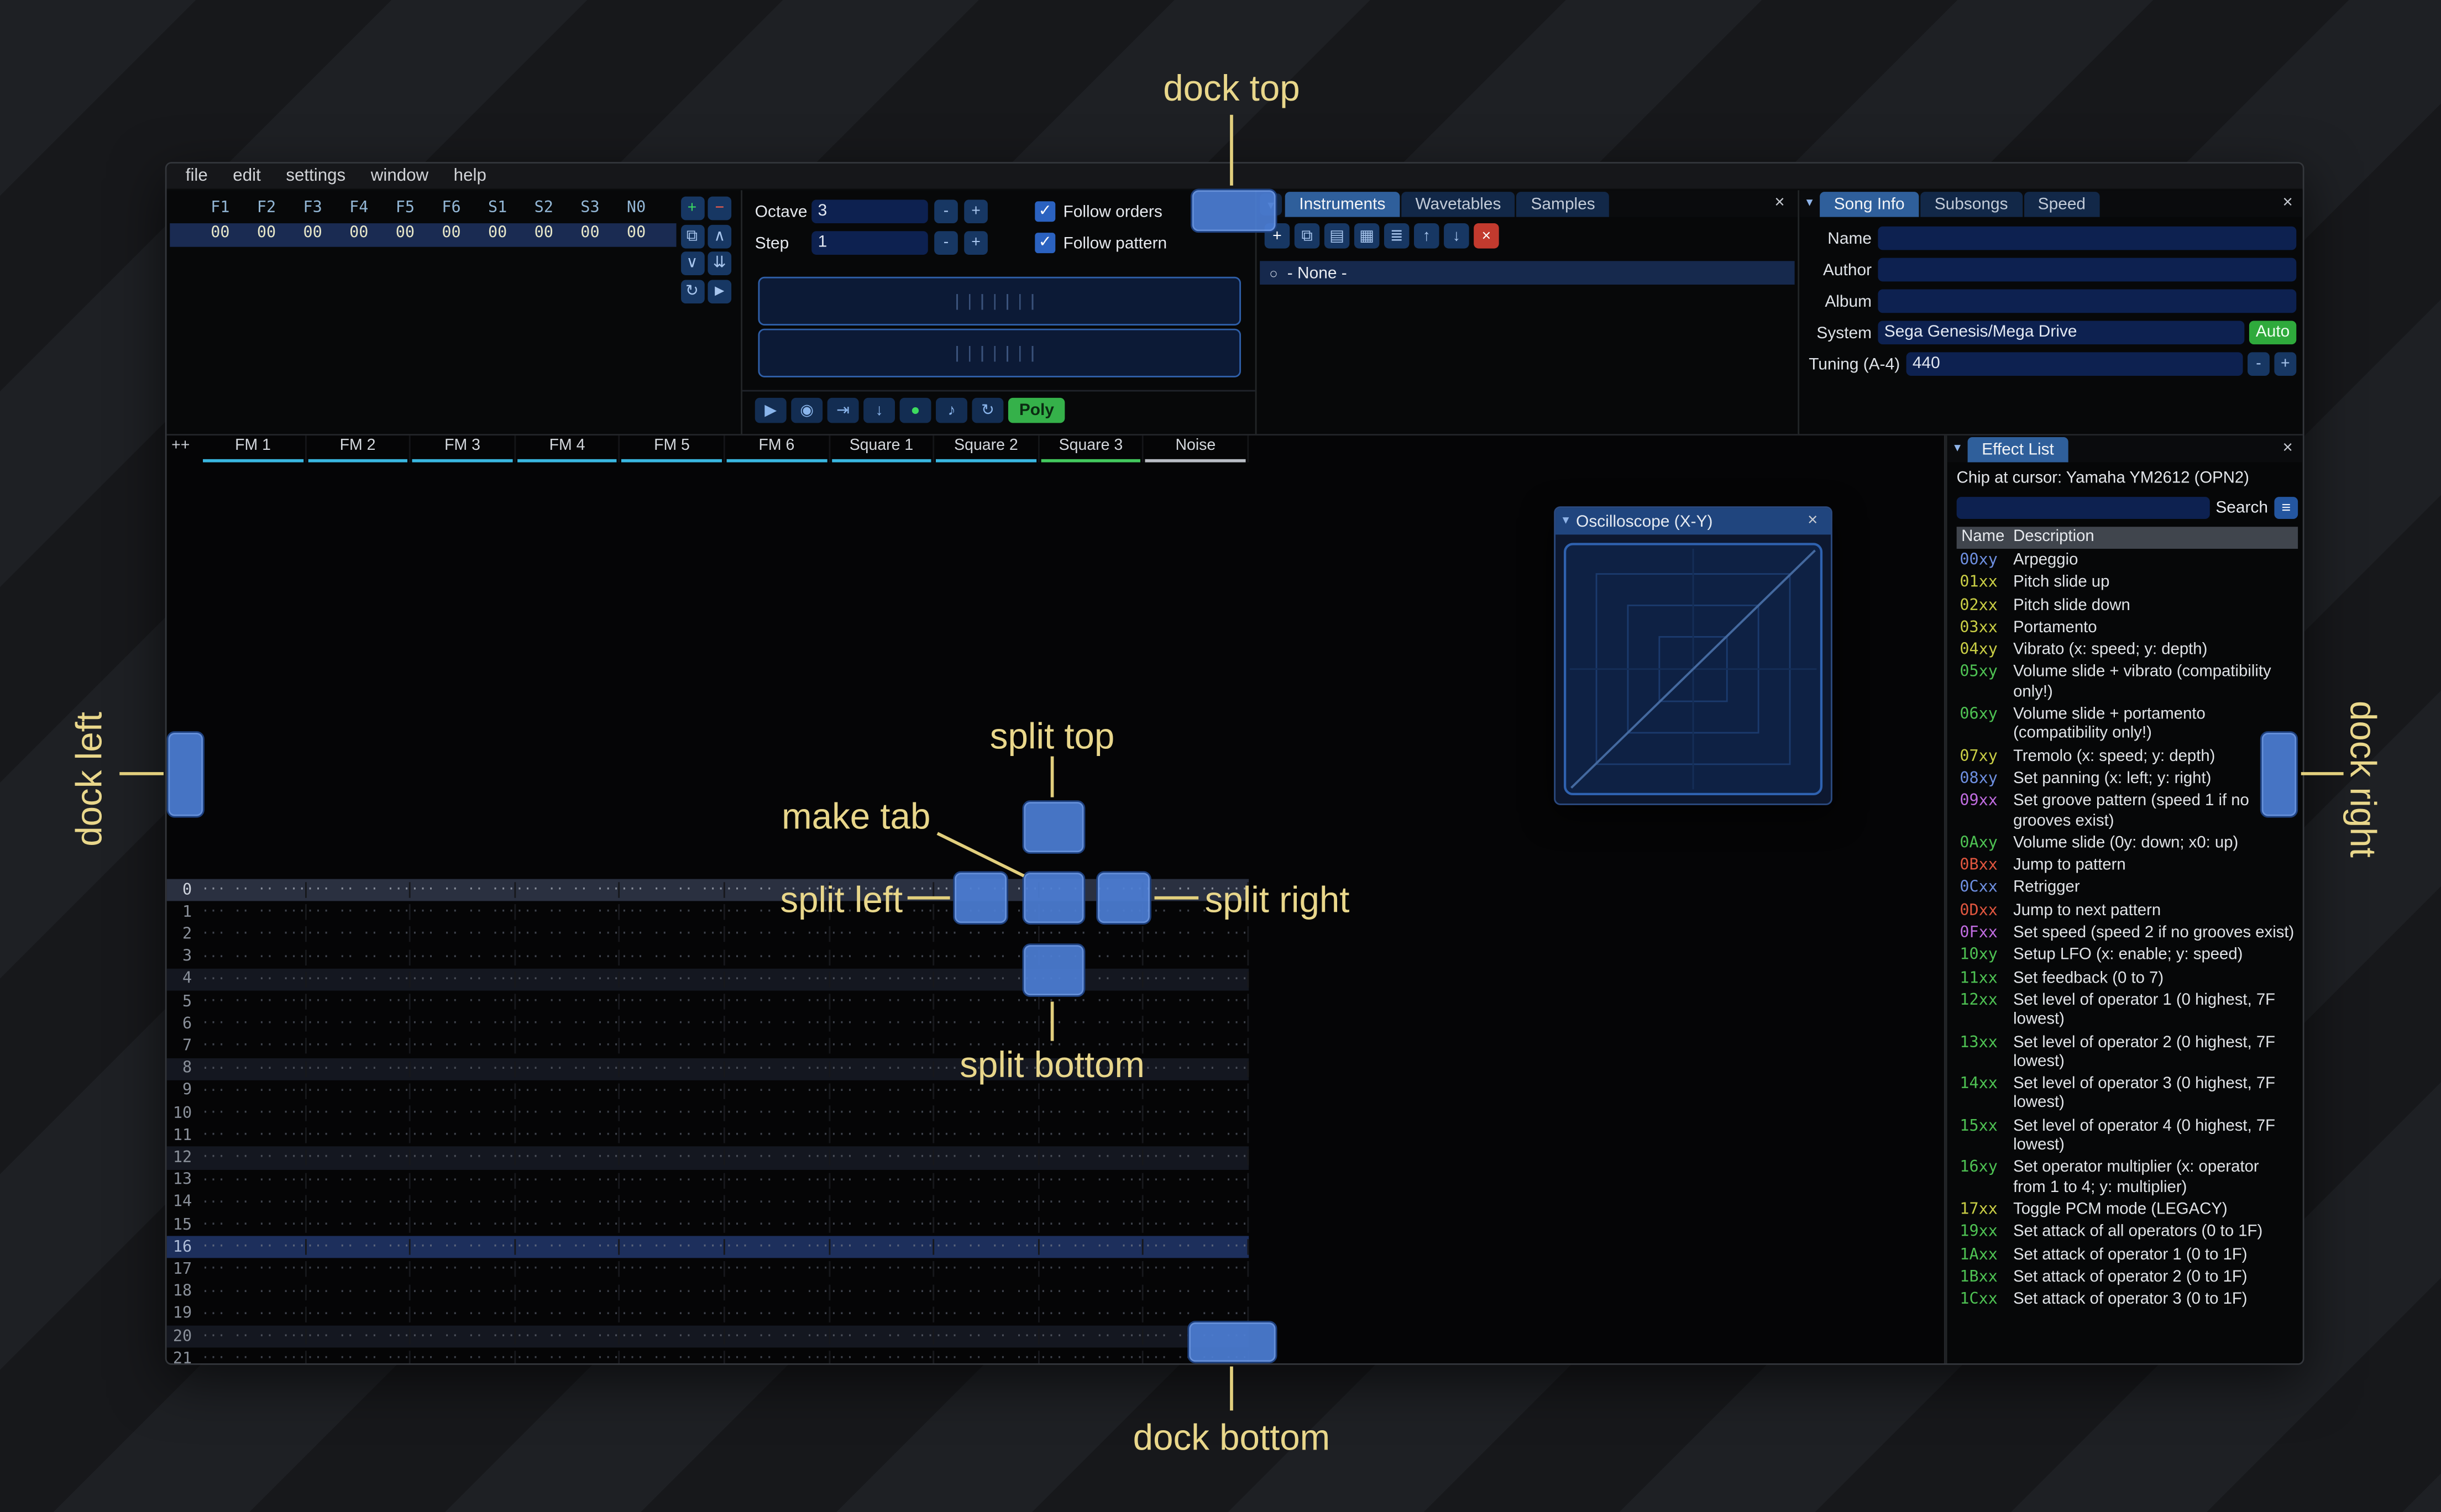  What do you see at coordinates (1054, 970) in the screenshot?
I see `split-bottom-target` at bounding box center [1054, 970].